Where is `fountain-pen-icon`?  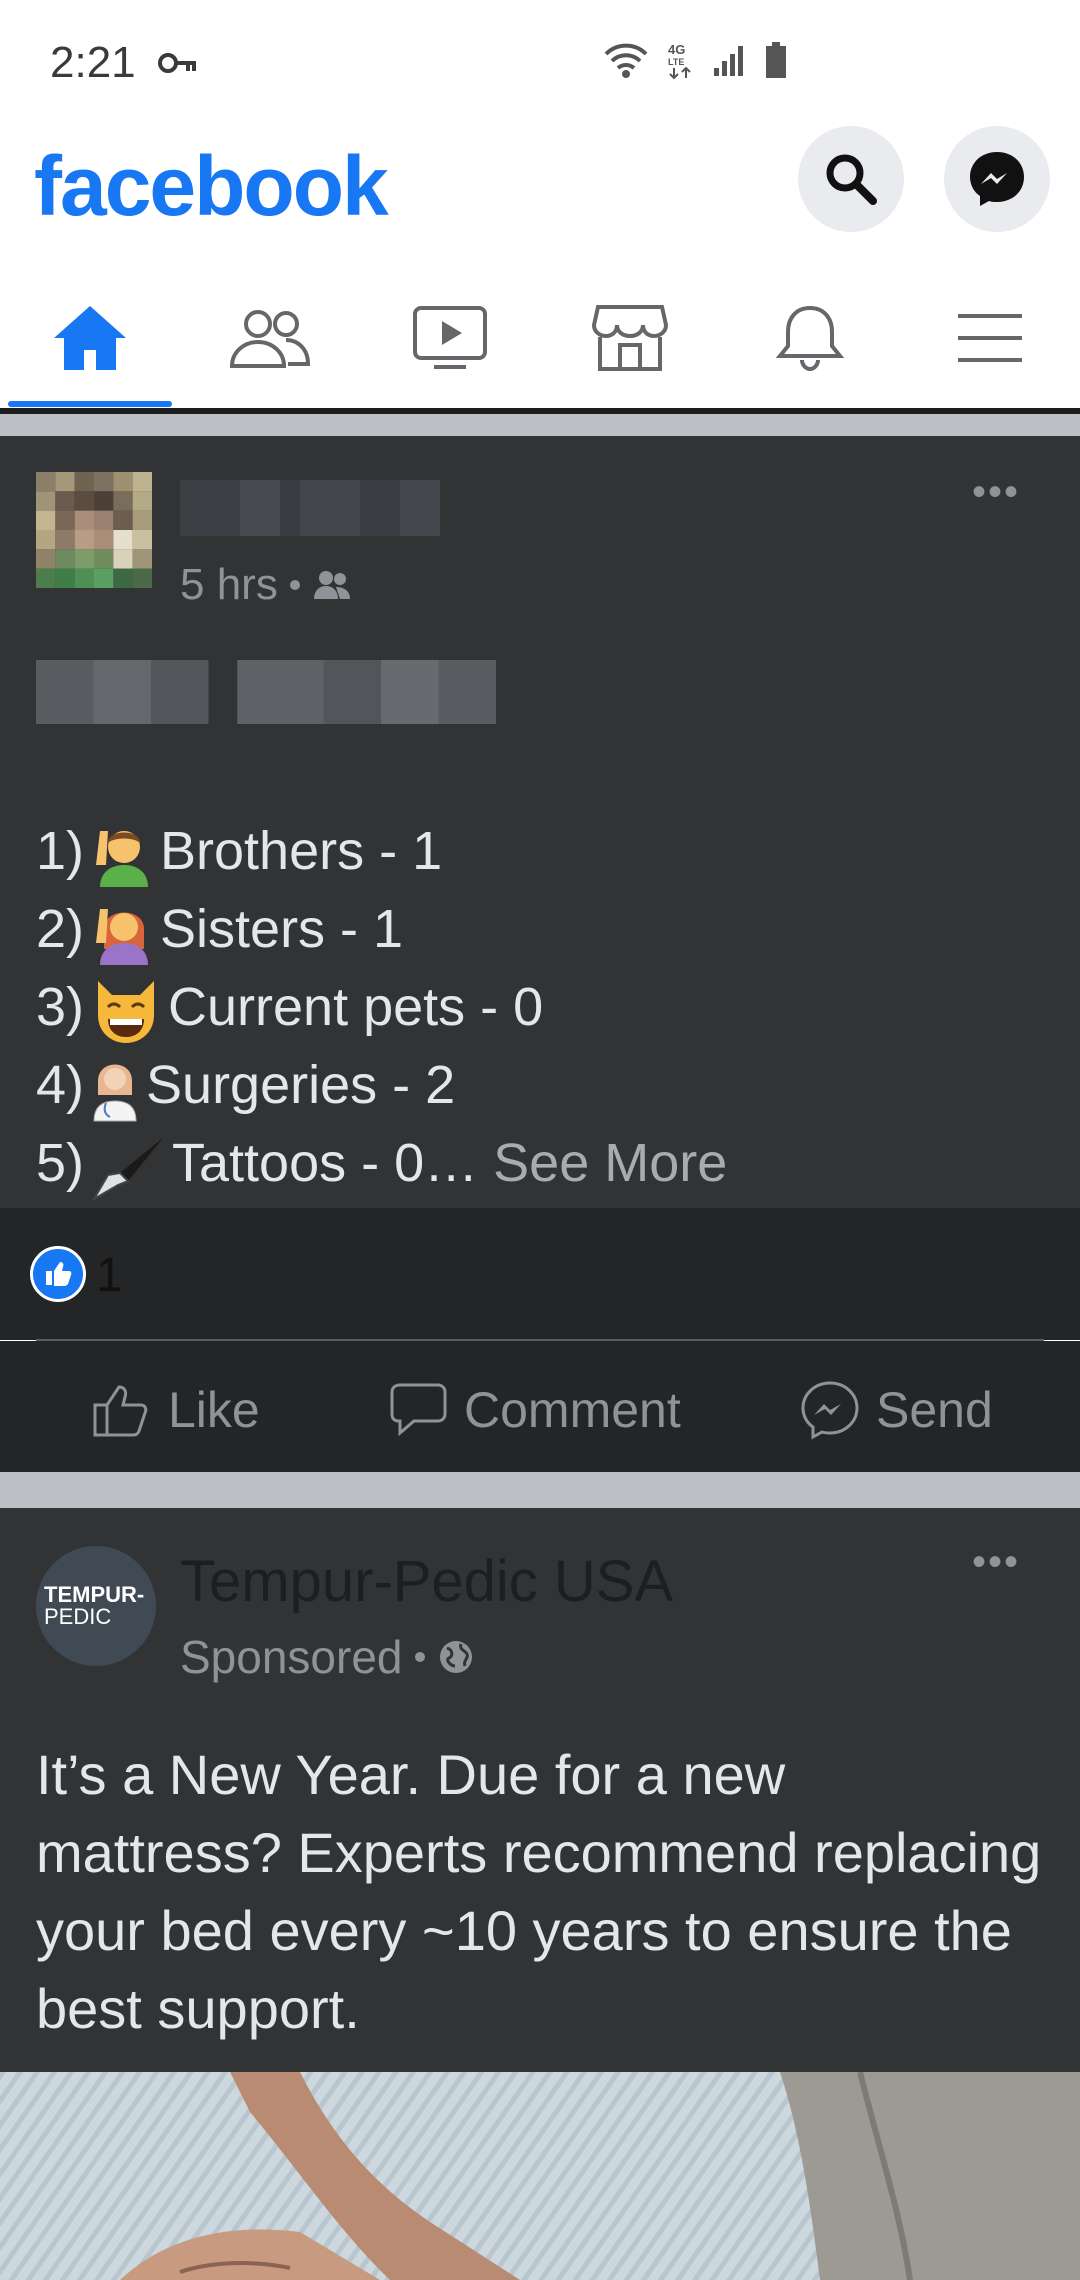 fountain-pen-icon is located at coordinates (128, 1168).